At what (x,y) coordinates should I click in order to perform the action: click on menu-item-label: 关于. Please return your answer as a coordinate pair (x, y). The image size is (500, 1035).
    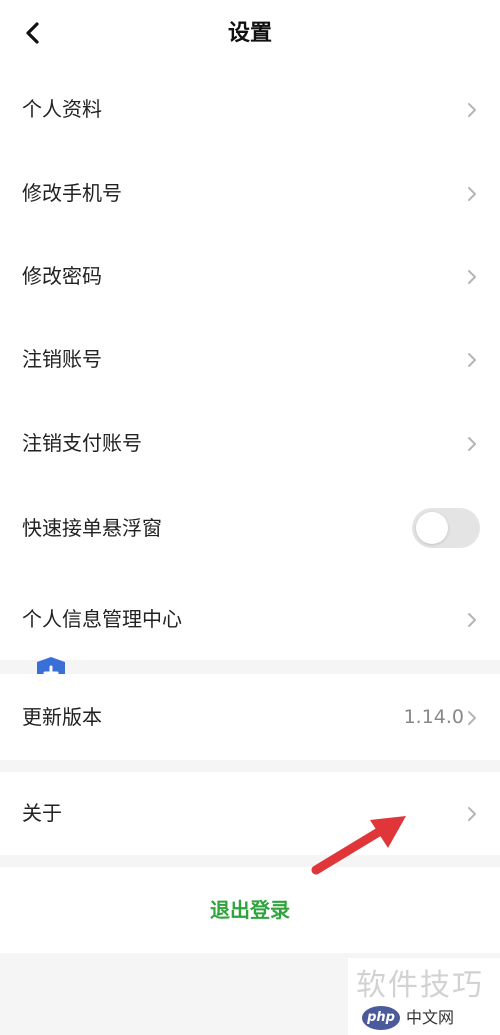
    Looking at the image, I should click on (42, 813).